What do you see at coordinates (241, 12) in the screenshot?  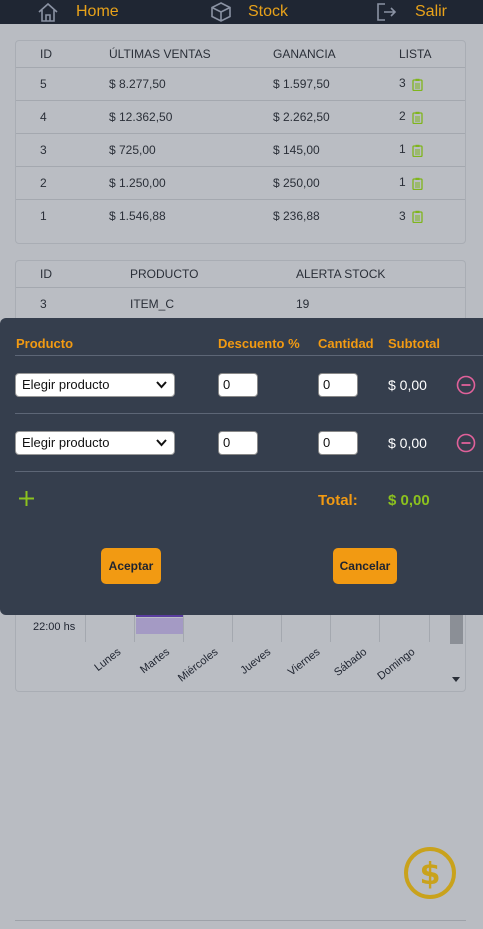 I see `top-nav: Home Stock Salir` at bounding box center [241, 12].